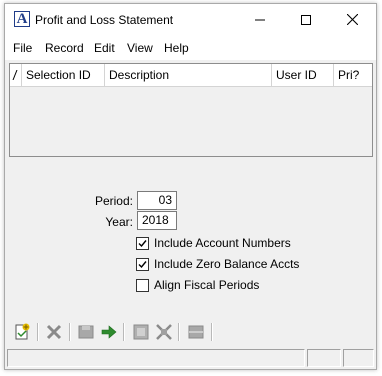  What do you see at coordinates (353, 75) in the screenshot?
I see `column-header-pri: Pri?` at bounding box center [353, 75].